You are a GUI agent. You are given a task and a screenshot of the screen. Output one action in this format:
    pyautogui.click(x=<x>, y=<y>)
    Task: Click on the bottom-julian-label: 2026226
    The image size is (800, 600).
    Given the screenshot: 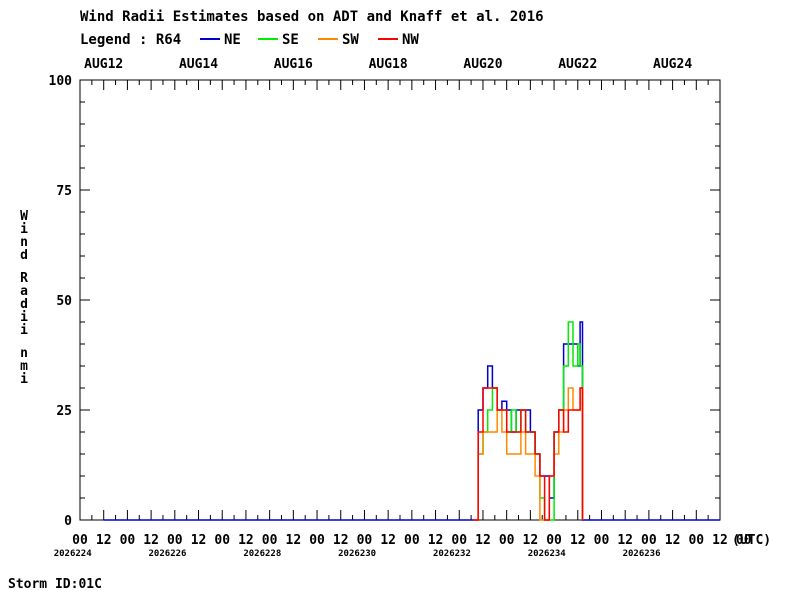 What is the action you would take?
    pyautogui.click(x=168, y=554)
    